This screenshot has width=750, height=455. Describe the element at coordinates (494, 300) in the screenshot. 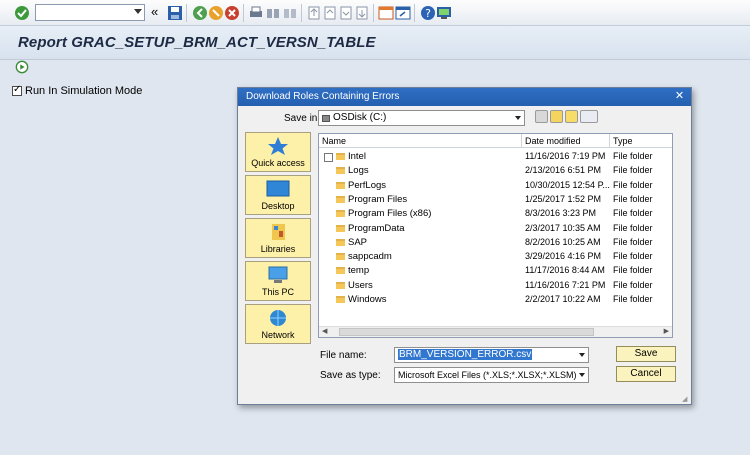

I see `file-row: Windows 2/2/2017 10:22 AM File folder` at that location.